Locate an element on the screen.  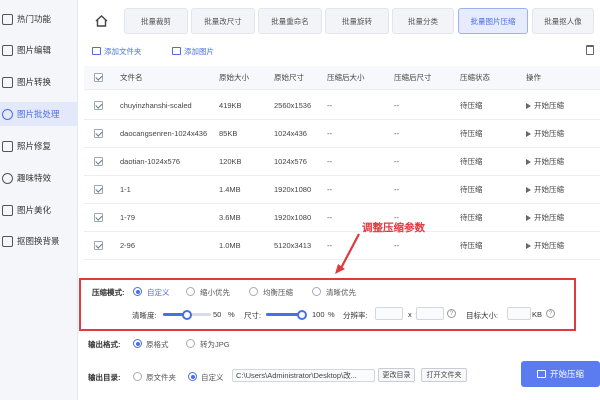
sidebar-item-cutout: 抠图换背景 is located at coordinates (39, 241).